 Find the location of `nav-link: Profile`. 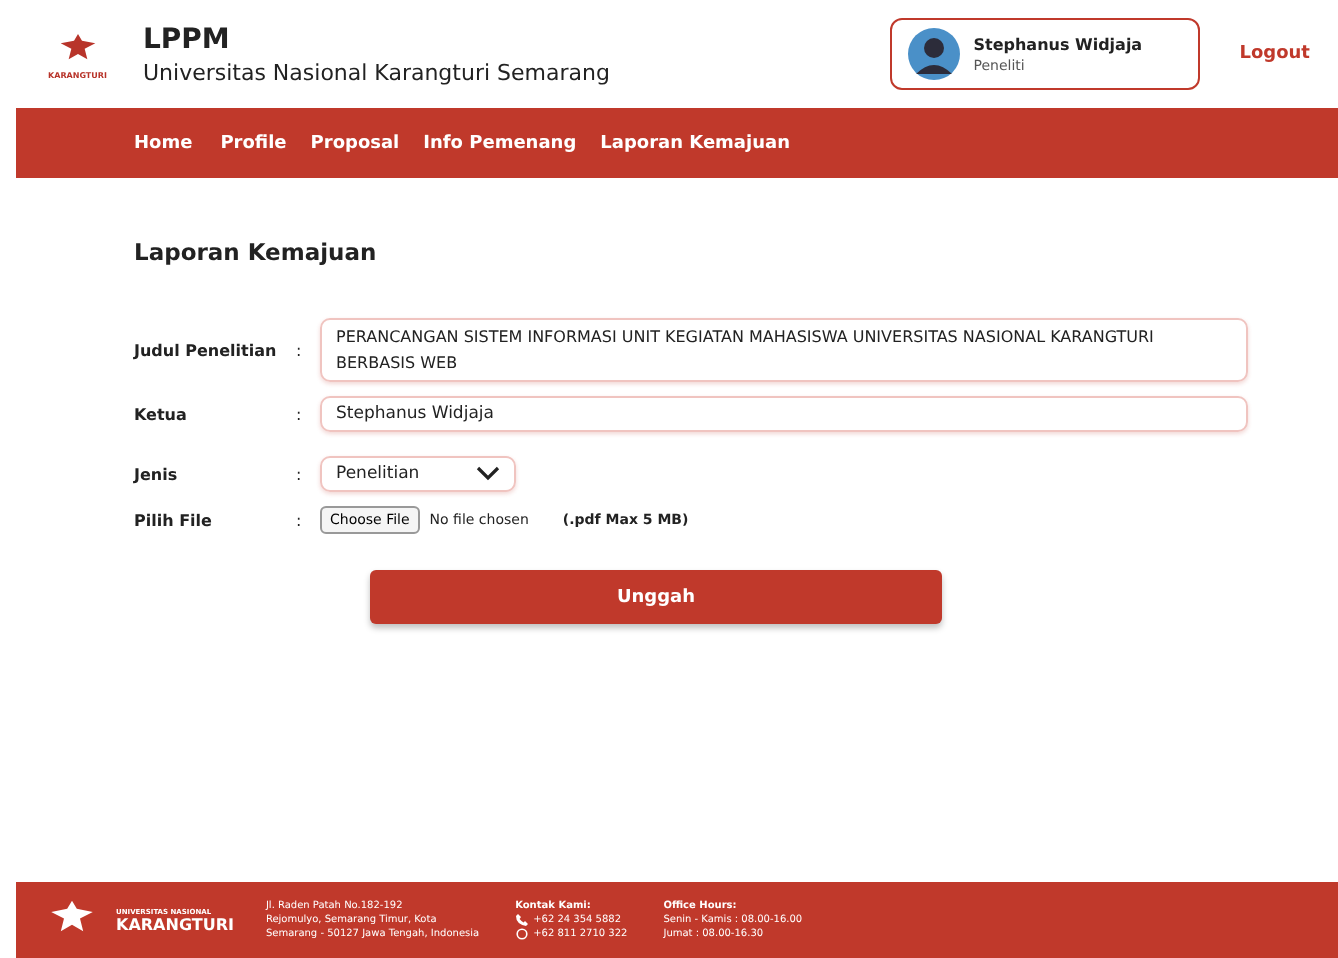

nav-link: Profile is located at coordinates (253, 143).